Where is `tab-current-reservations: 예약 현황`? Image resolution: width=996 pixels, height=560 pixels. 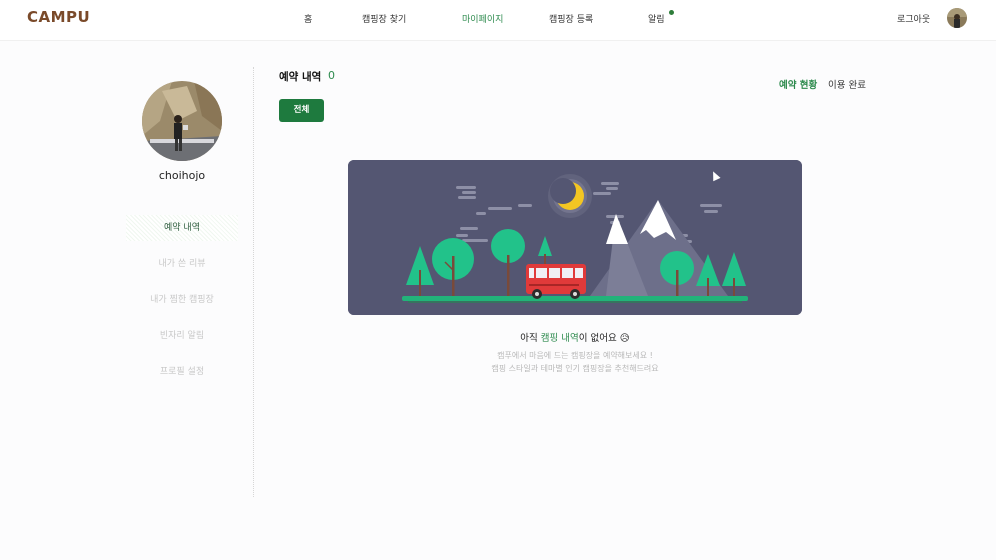 tab-current-reservations: 예약 현황 is located at coordinates (798, 84).